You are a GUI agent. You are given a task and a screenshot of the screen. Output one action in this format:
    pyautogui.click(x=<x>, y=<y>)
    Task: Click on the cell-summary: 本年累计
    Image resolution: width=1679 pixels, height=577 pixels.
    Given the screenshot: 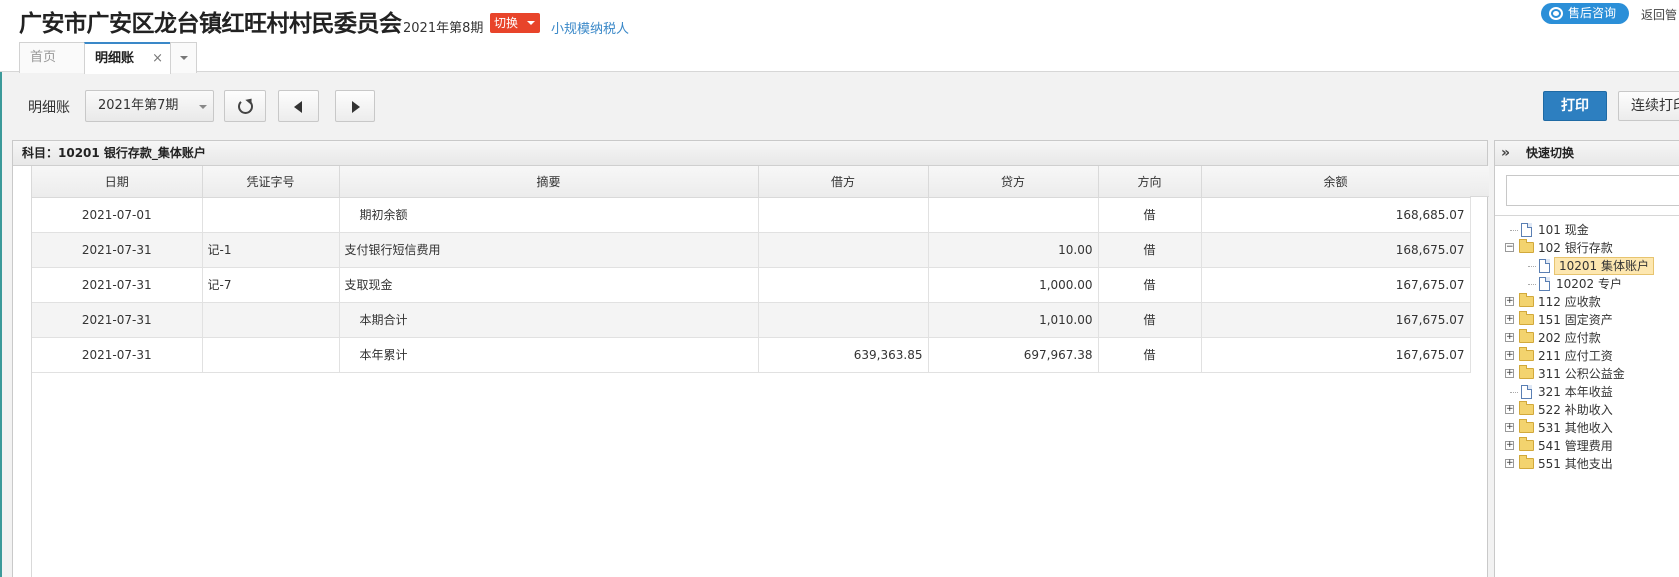 What is the action you would take?
    pyautogui.click(x=549, y=355)
    